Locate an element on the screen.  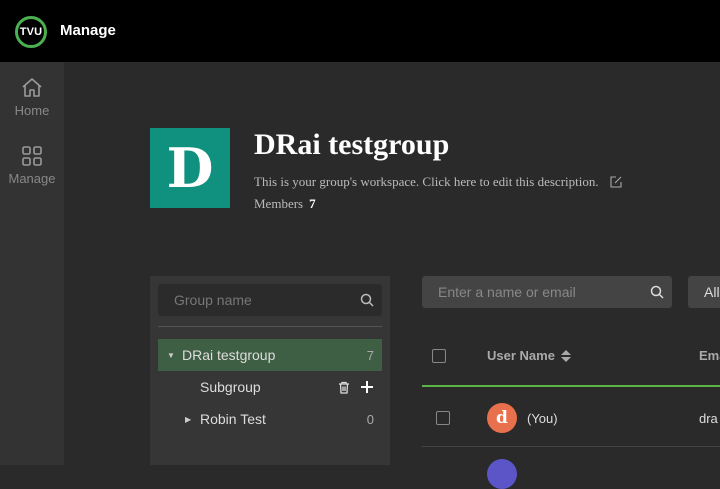
app-title: Manage is located at coordinates (88, 30).